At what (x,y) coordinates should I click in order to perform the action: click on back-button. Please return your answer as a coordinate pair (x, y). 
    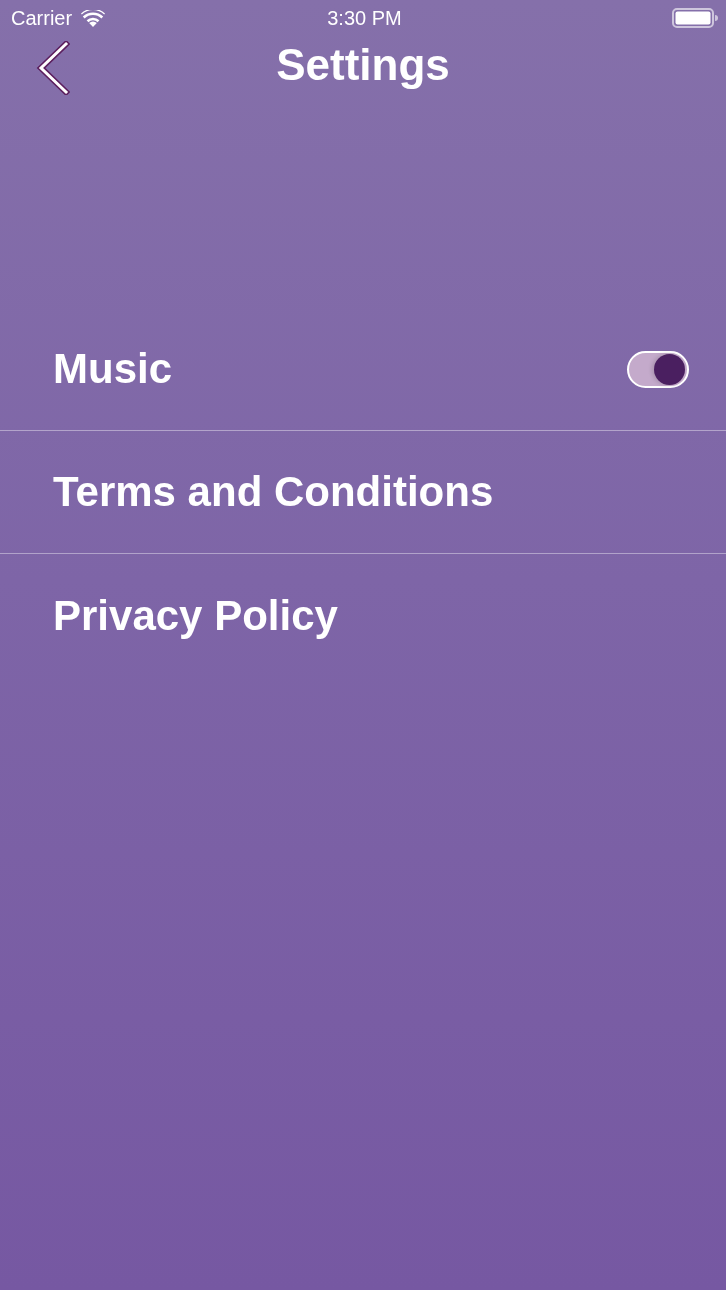
    Looking at the image, I should click on (53, 68).